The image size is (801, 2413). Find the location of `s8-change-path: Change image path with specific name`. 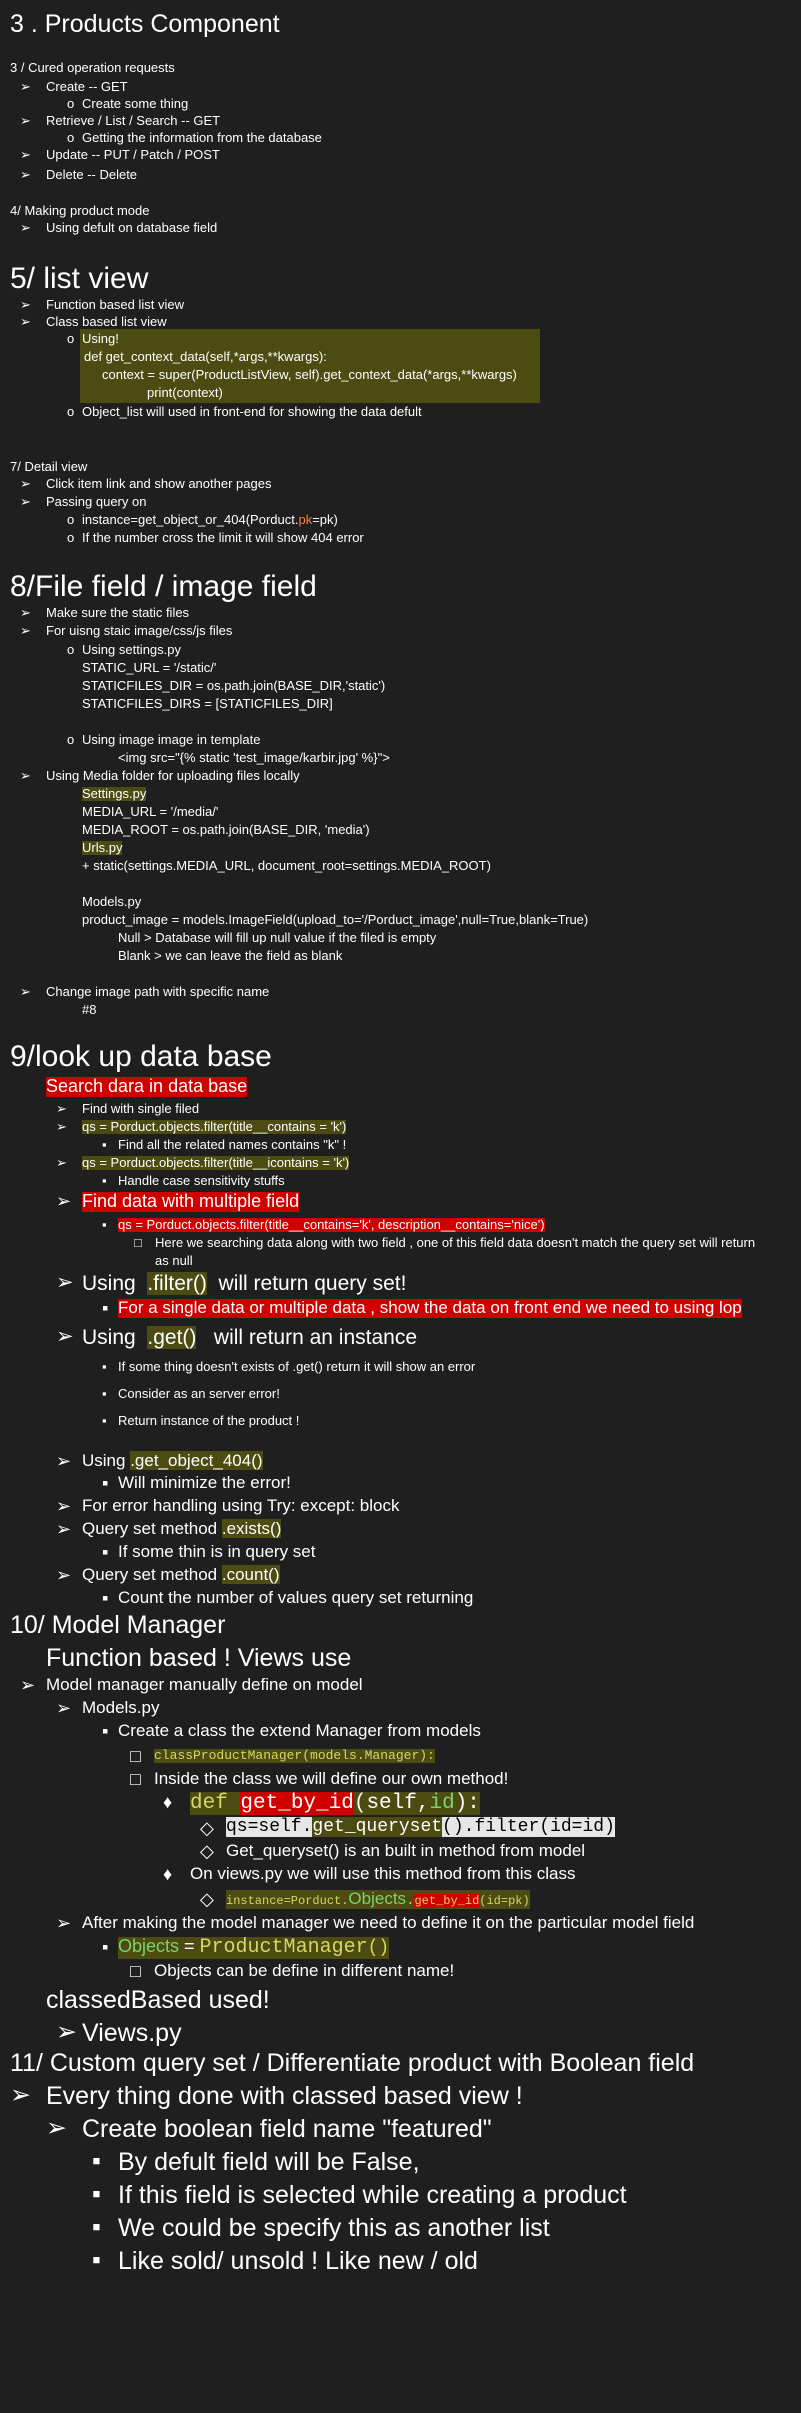

s8-change-path: Change image path with specific name is located at coordinates (158, 991).